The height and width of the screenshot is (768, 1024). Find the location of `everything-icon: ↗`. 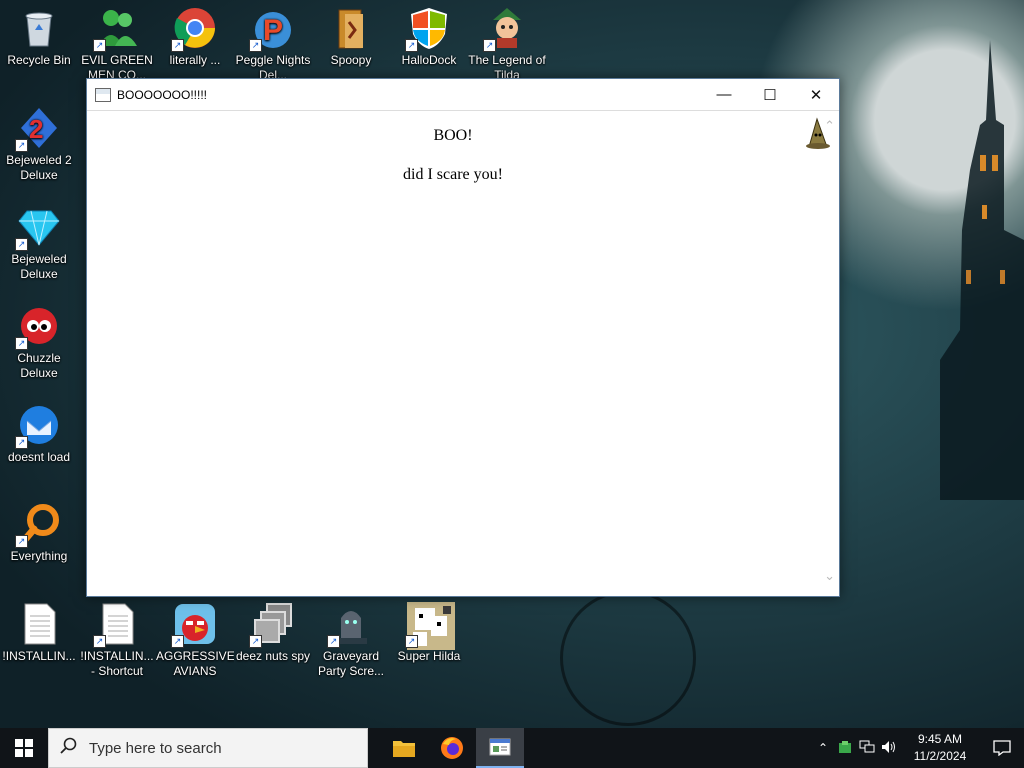

everything-icon: ↗ is located at coordinates (38, 525).